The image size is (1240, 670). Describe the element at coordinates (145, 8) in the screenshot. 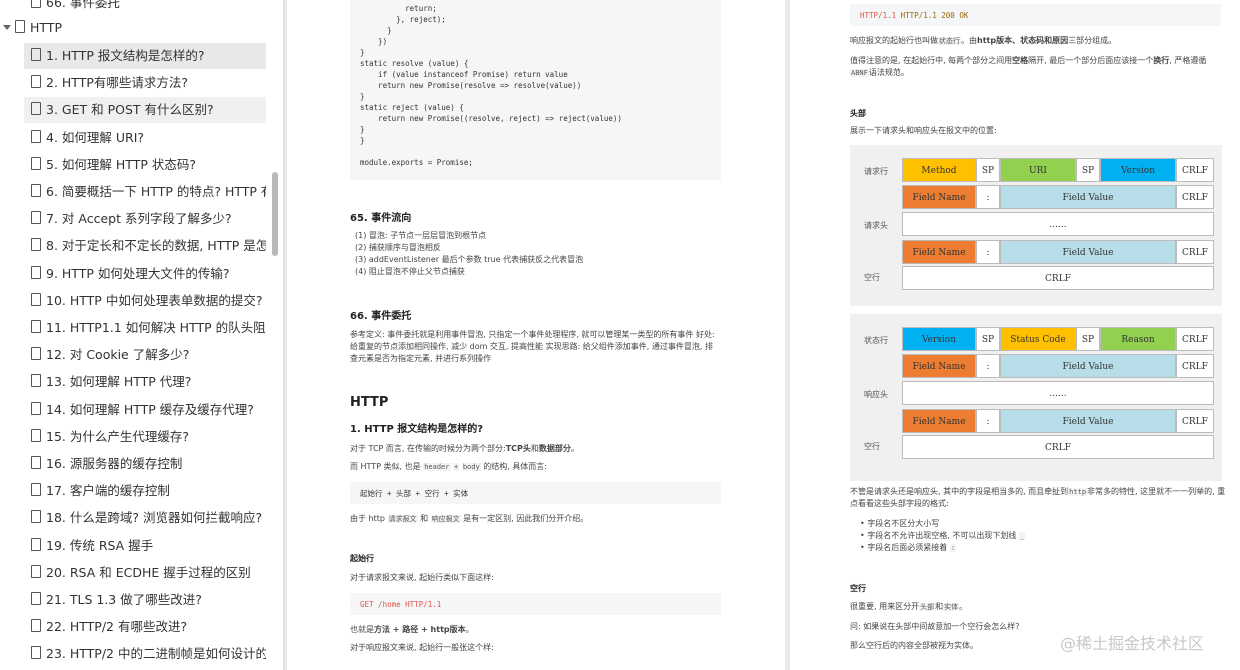

I see `outline-item: 66. 事件委托` at that location.